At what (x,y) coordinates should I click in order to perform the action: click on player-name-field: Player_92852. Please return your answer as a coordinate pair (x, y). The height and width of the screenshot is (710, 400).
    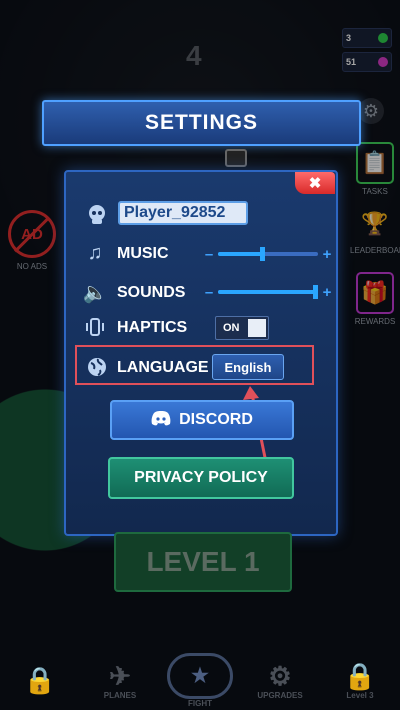
    Looking at the image, I should click on (183, 213).